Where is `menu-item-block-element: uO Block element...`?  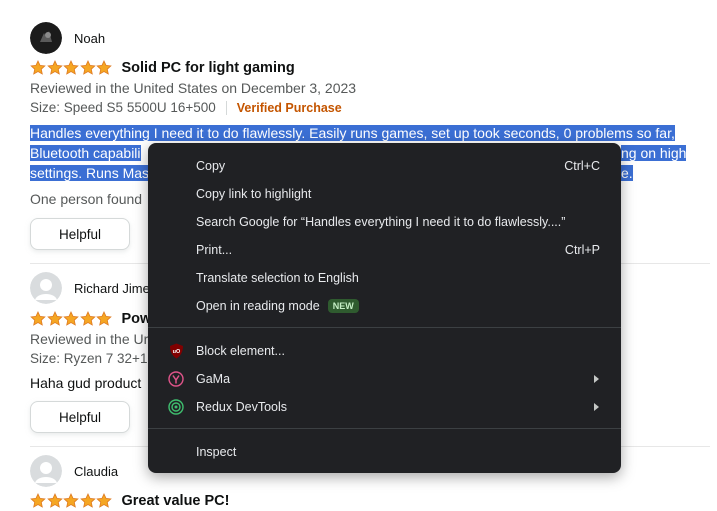 menu-item-block-element: uO Block element... is located at coordinates (384, 351).